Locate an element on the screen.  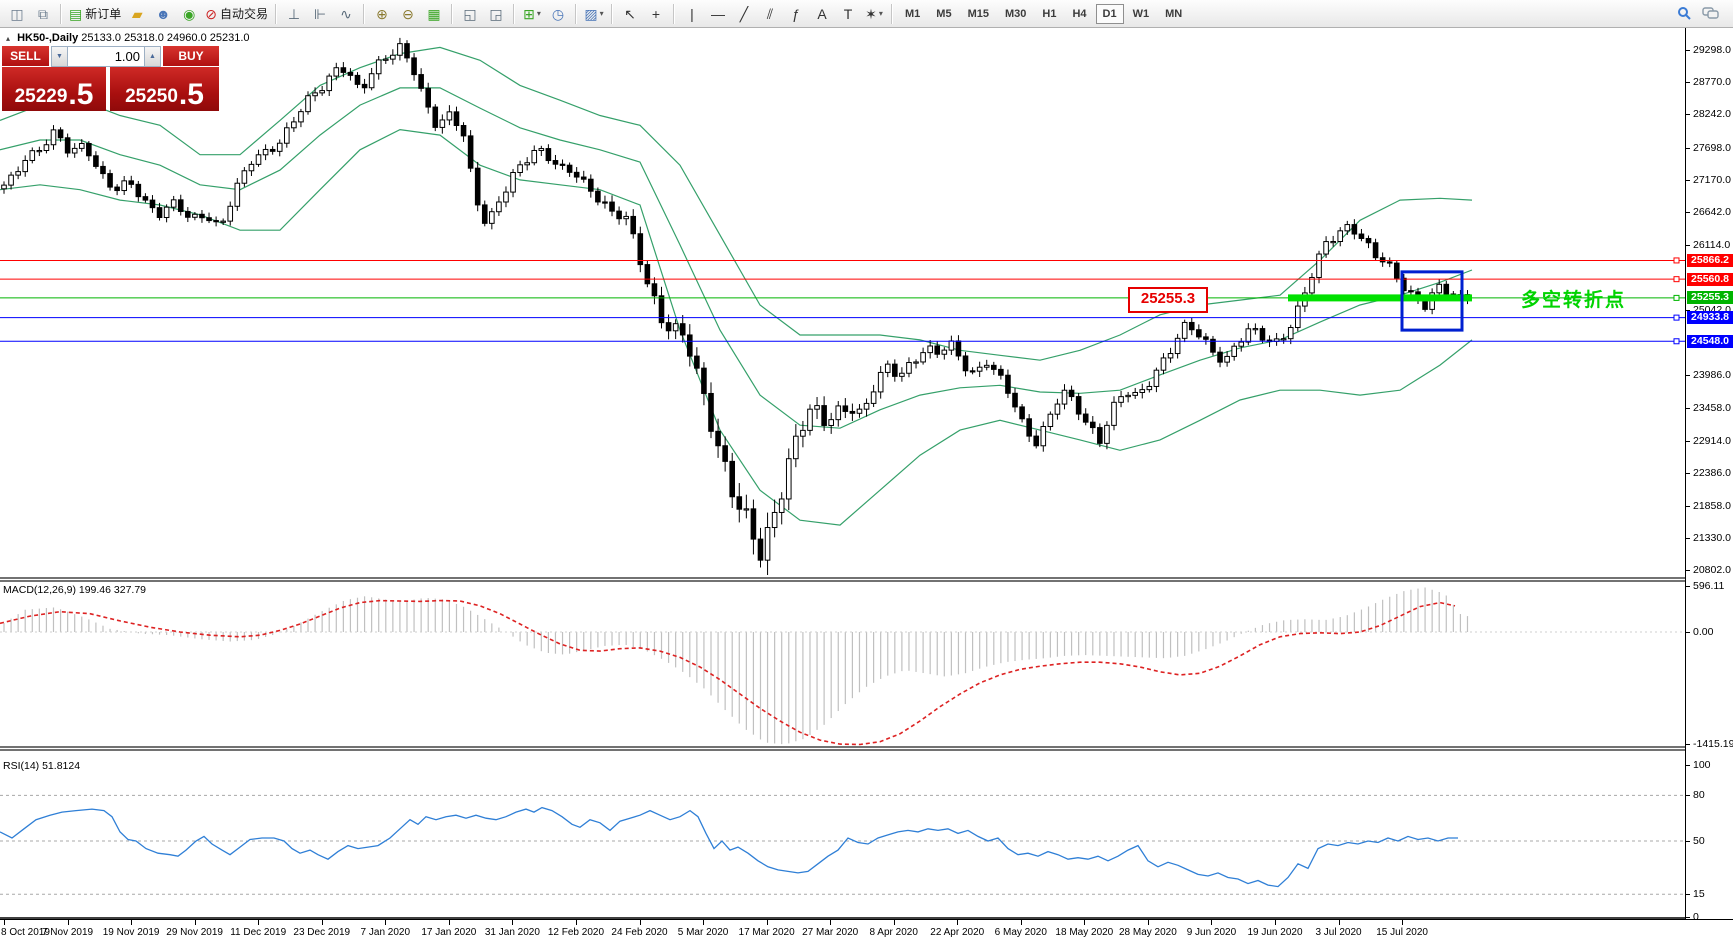
text-button: A is located at coordinates (822, 14).